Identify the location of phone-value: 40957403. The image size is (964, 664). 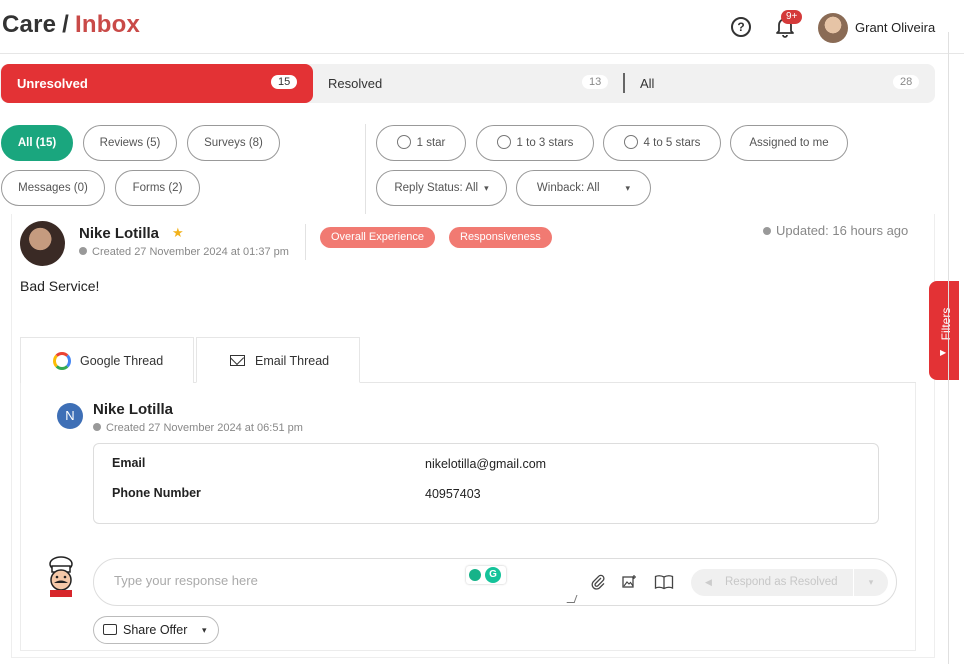
(453, 494).